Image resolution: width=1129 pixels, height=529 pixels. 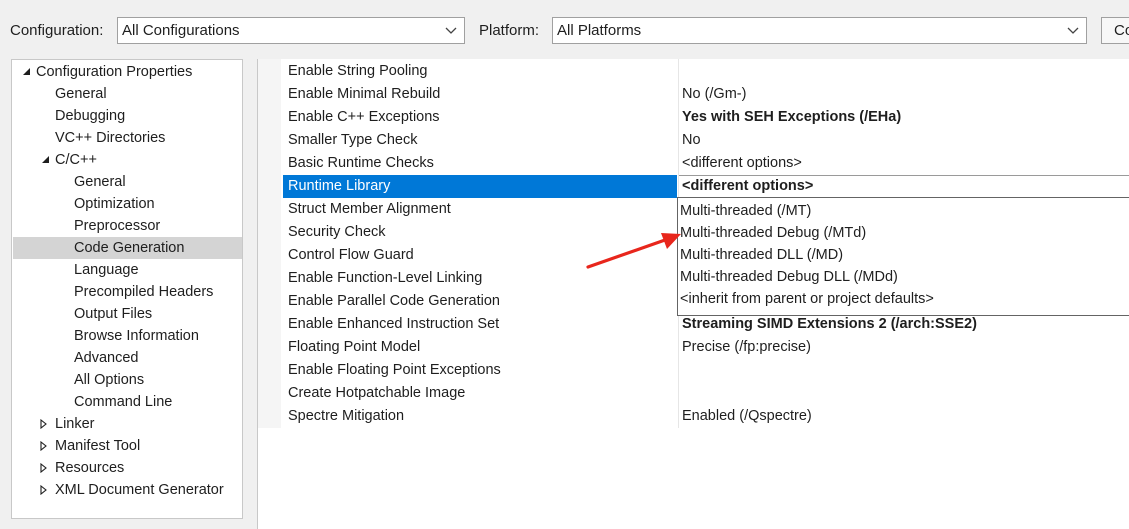 What do you see at coordinates (747, 416) in the screenshot?
I see `property-value: Enabled (/Qspectre)` at bounding box center [747, 416].